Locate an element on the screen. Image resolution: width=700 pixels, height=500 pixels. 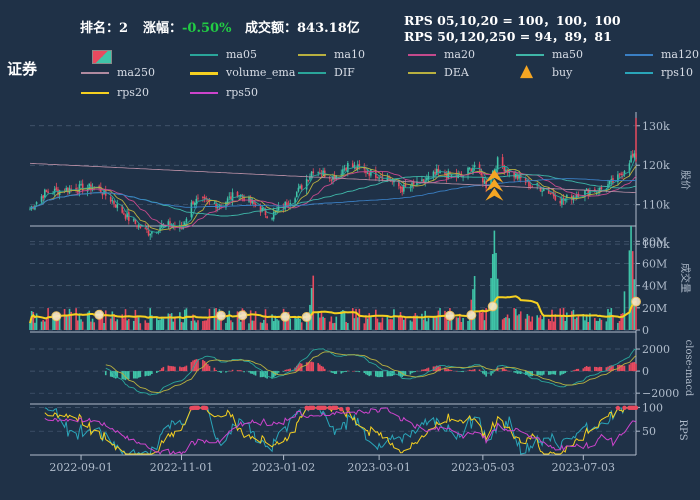
ytick-label-p2-1: 0 is located at coordinates (645, 371).